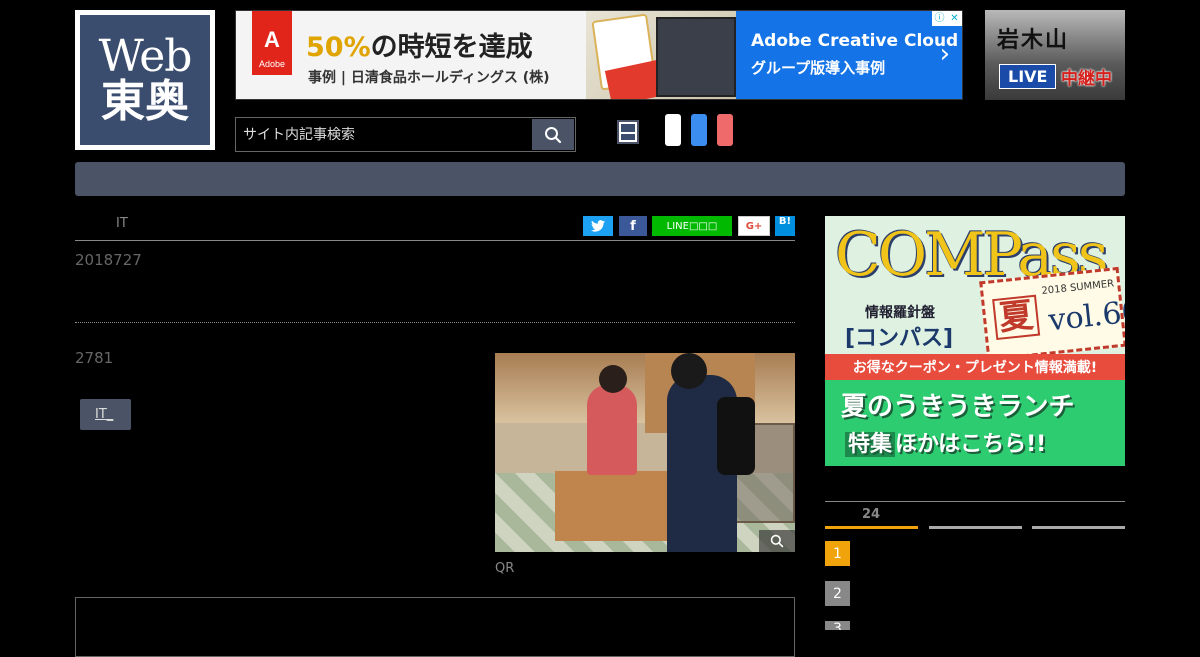 This screenshot has width=1200, height=657. I want to click on line-share-button: LINE□□□, so click(692, 226).